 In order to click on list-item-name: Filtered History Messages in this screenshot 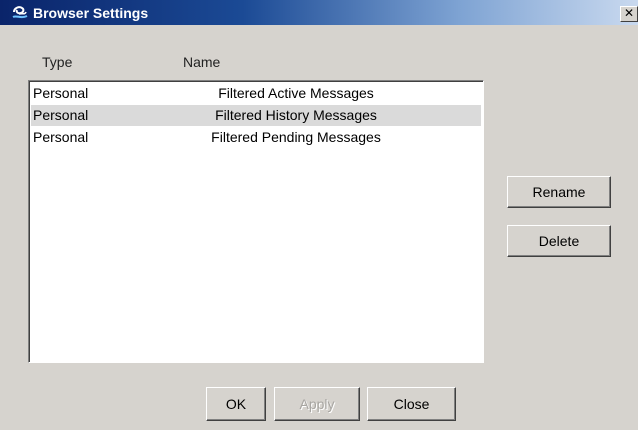, I will do `click(296, 115)`.